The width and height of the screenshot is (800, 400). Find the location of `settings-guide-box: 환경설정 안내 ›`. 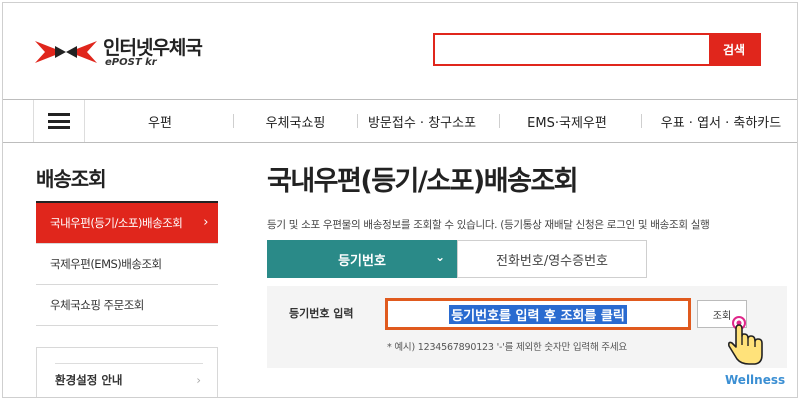

settings-guide-box: 환경설정 안내 › is located at coordinates (127, 372).